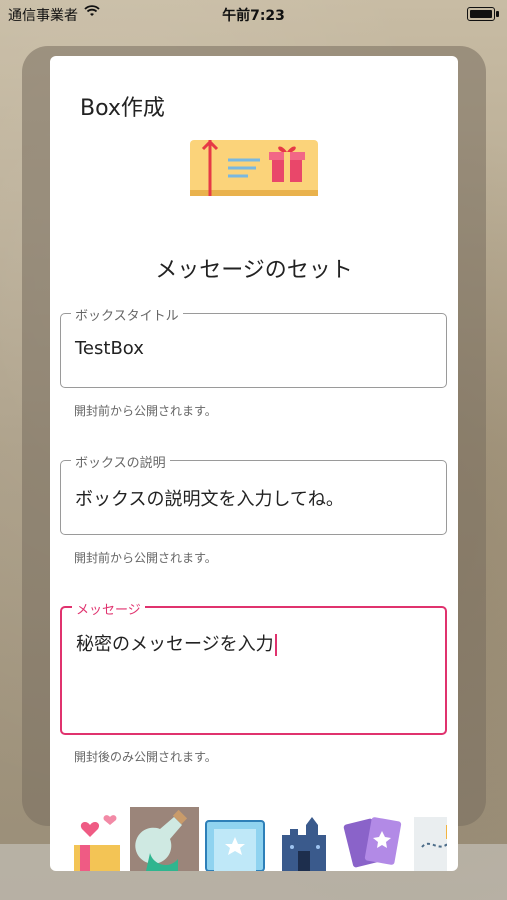 The height and width of the screenshot is (900, 507). What do you see at coordinates (253, 16) in the screenshot?
I see `clock: 午前7:23` at bounding box center [253, 16].